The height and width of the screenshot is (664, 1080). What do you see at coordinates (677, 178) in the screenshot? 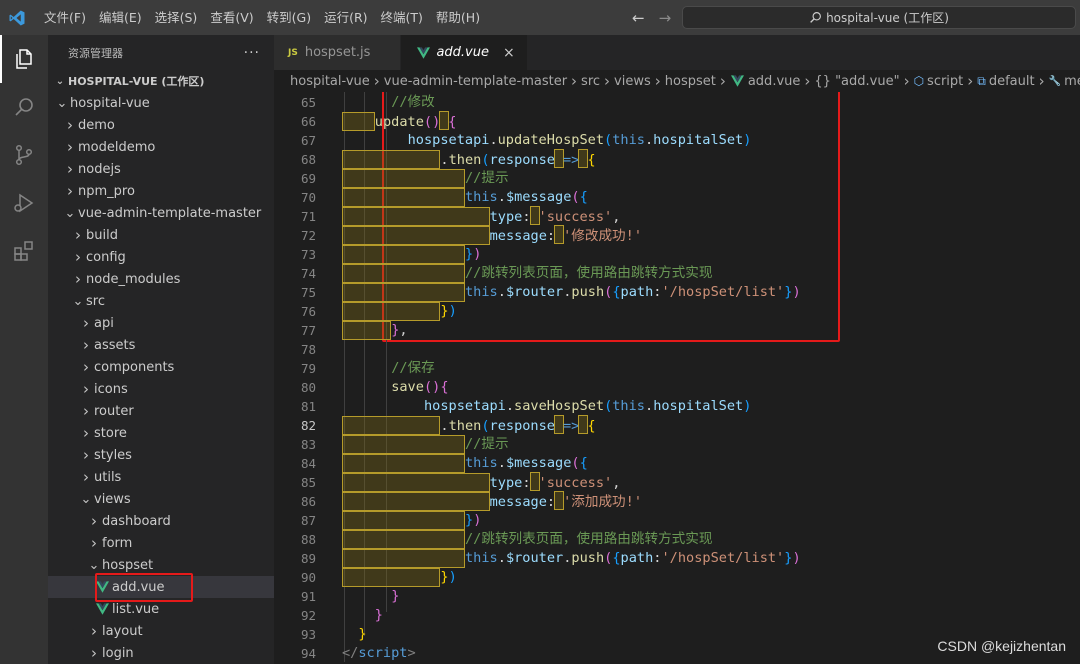
I see `code-line: 69 //提示` at bounding box center [677, 178].